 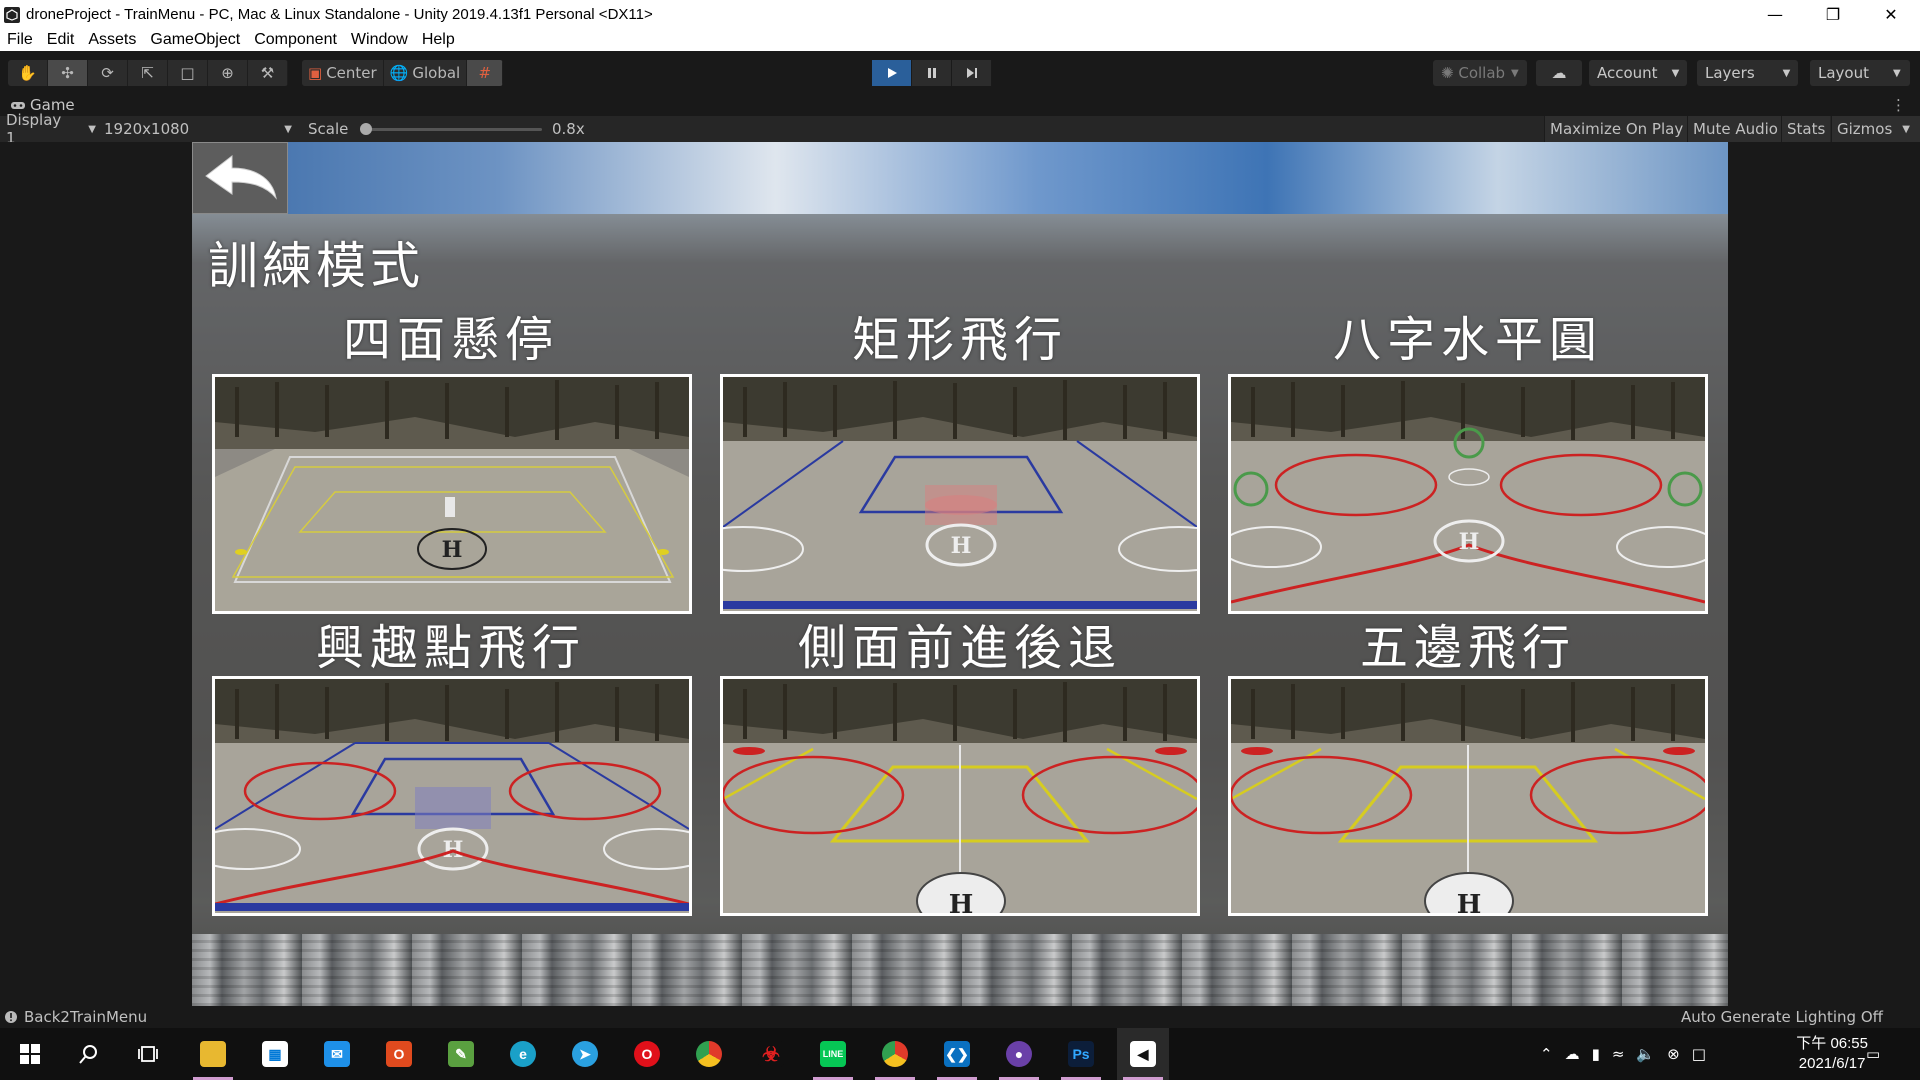 I want to click on unity-icon, so click(x=12, y=14).